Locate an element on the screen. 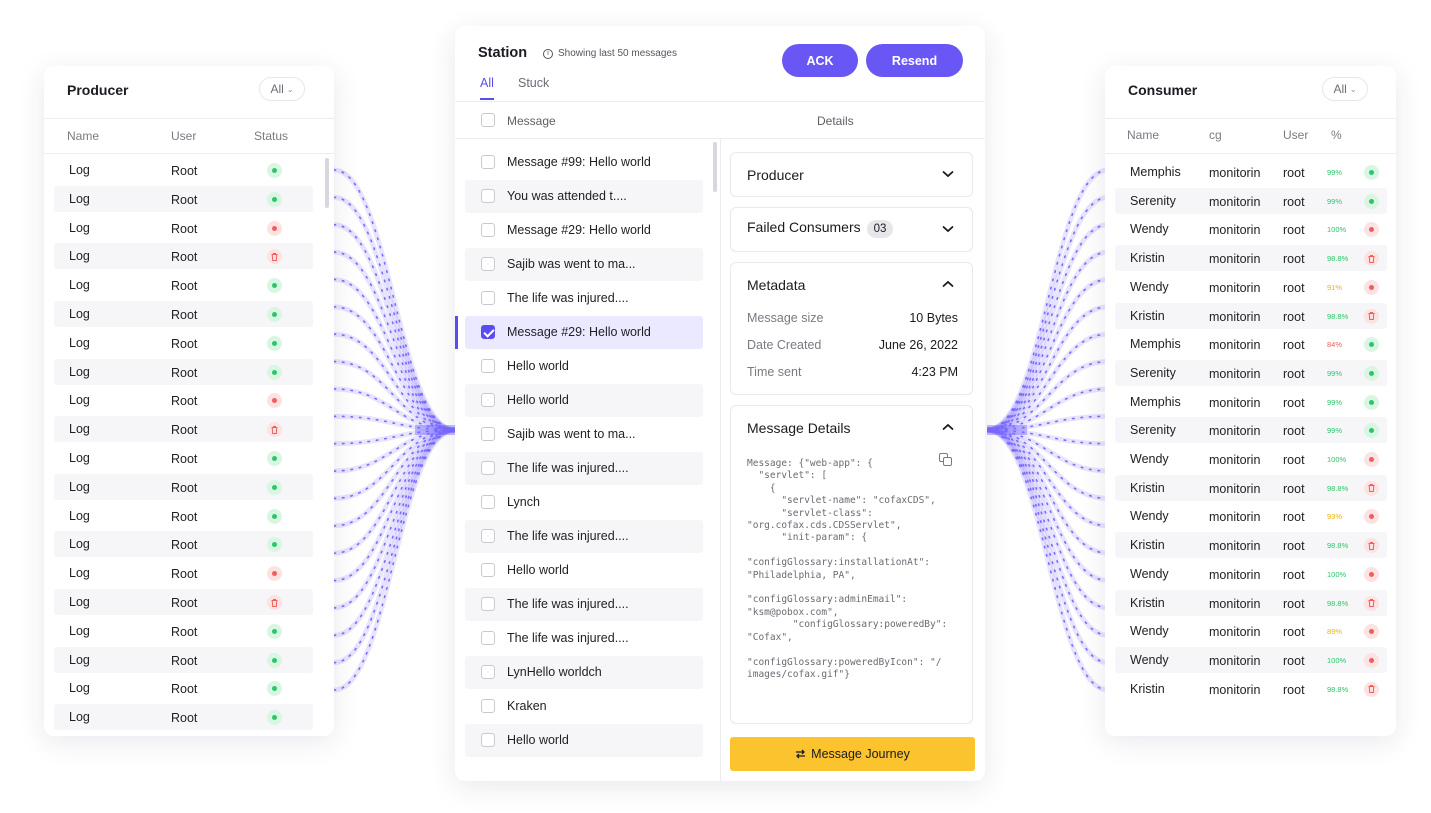  table-row: Wendy monitorin root 91% is located at coordinates (1251, 287).